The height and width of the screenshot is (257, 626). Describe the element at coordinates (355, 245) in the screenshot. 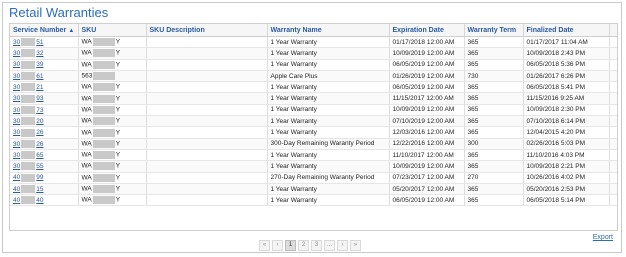

I see `pager-last-button: »` at that location.